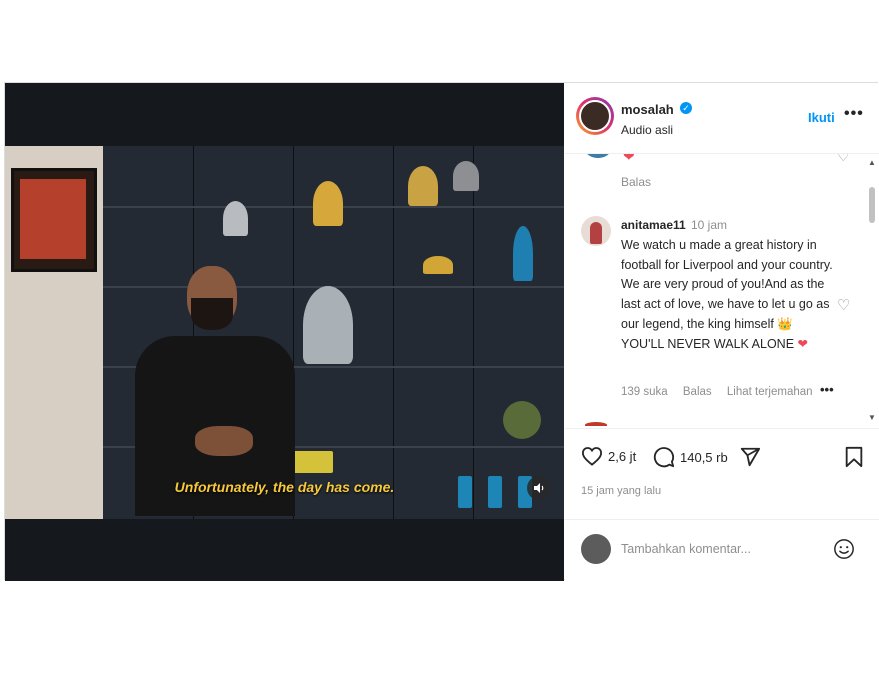  What do you see at coordinates (844, 549) in the screenshot?
I see `emoji-icon` at bounding box center [844, 549].